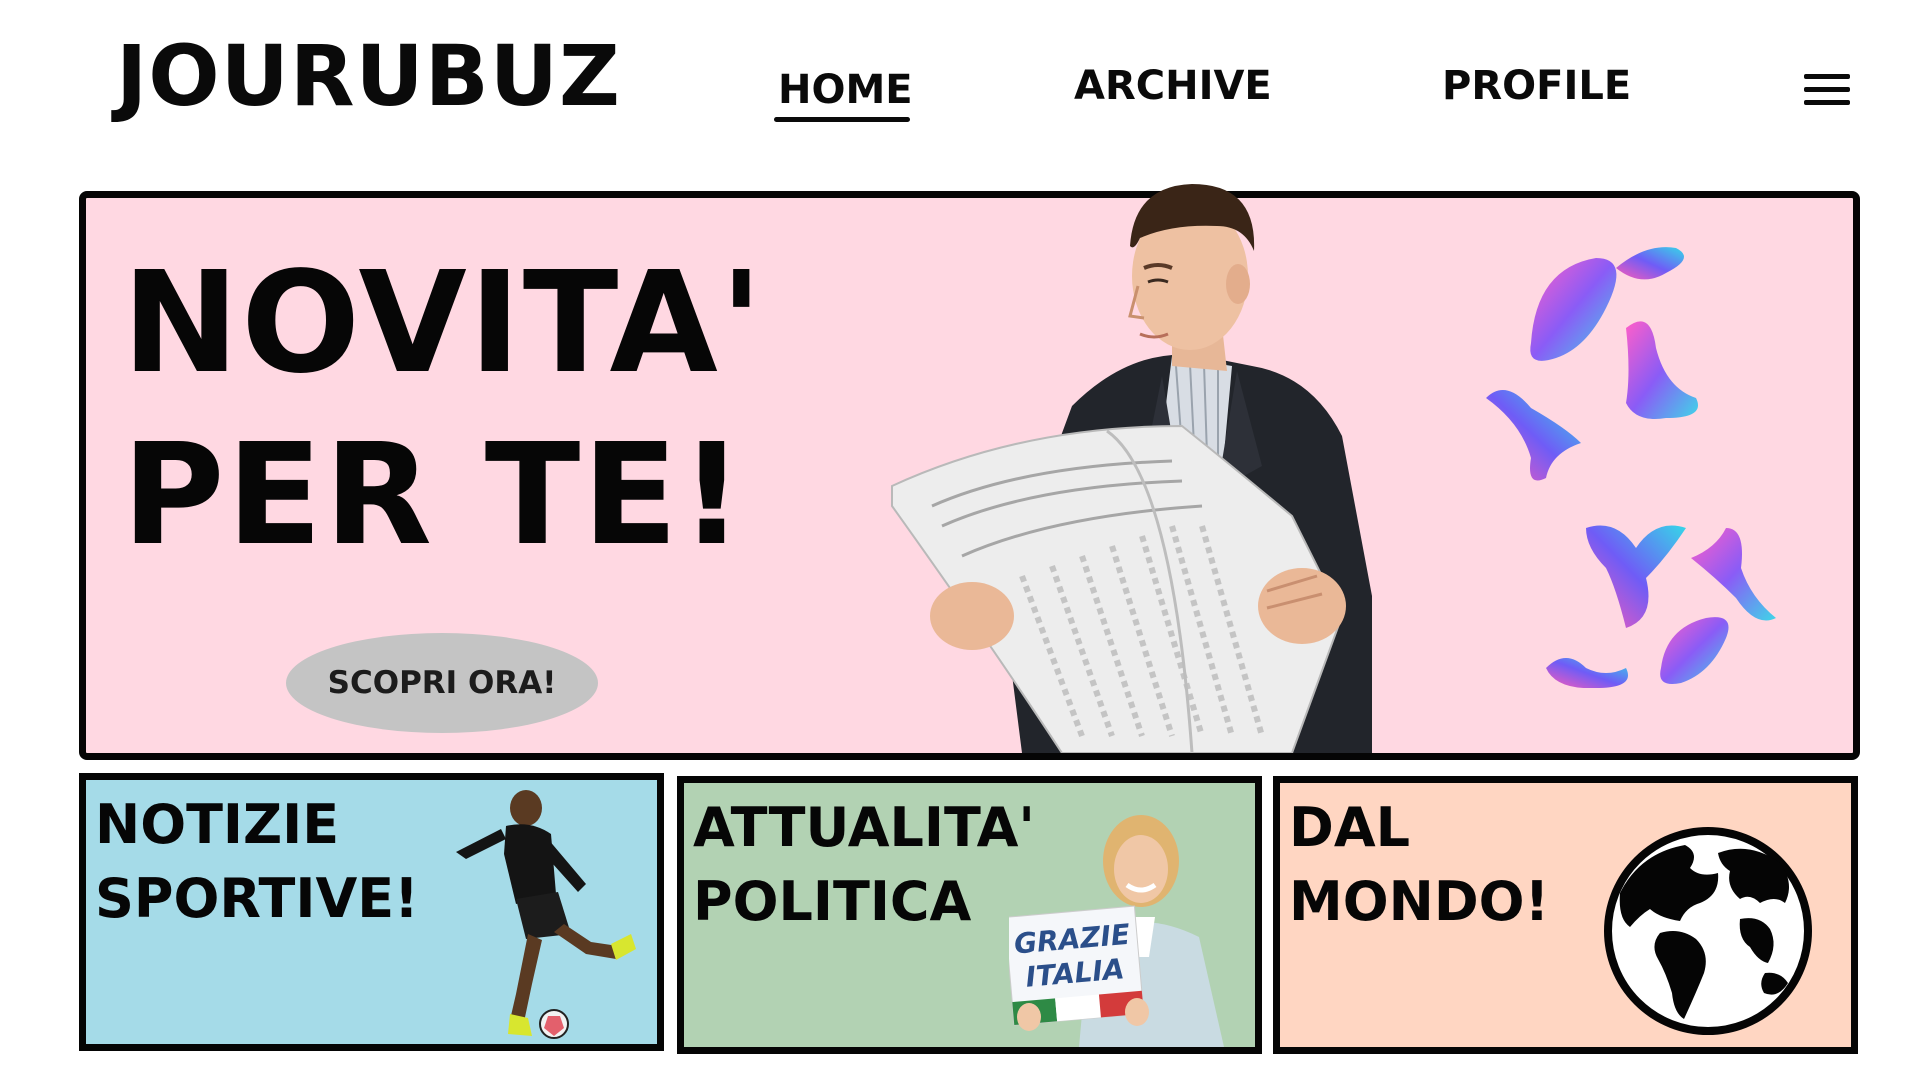 Image resolution: width=1920 pixels, height=1080 pixels. Describe the element at coordinates (1419, 864) in the screenshot. I see `card-world-title: DAL MONDO!` at that location.